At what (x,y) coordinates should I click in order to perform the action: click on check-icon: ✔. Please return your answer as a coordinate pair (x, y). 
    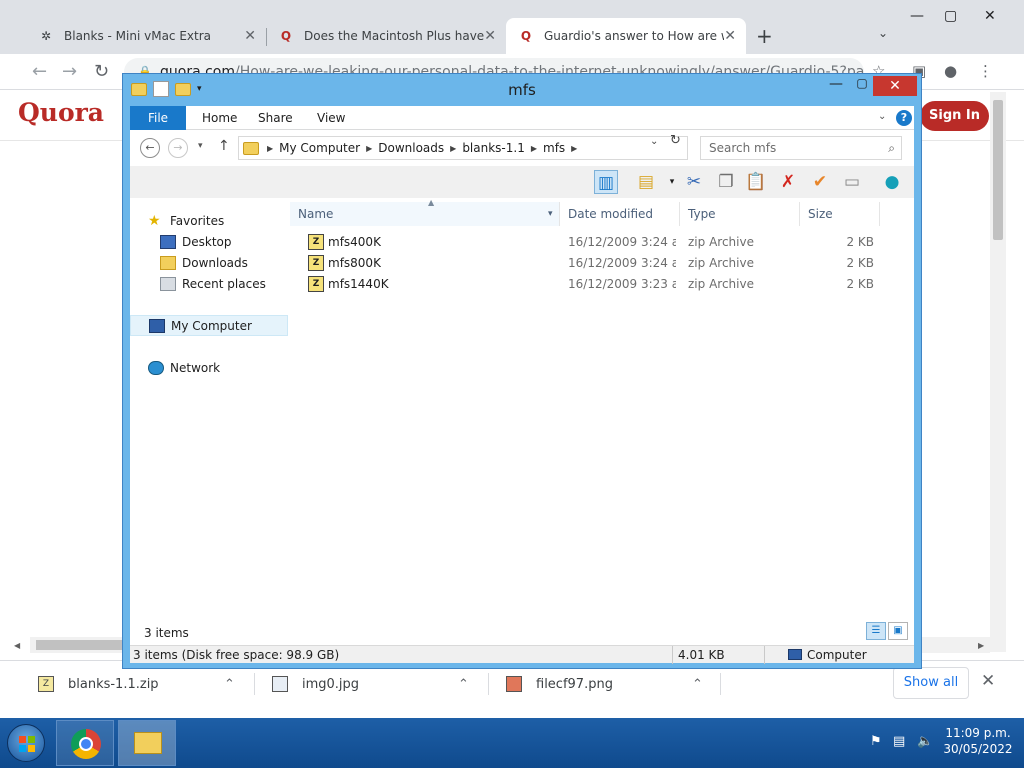
    Looking at the image, I should click on (820, 182).